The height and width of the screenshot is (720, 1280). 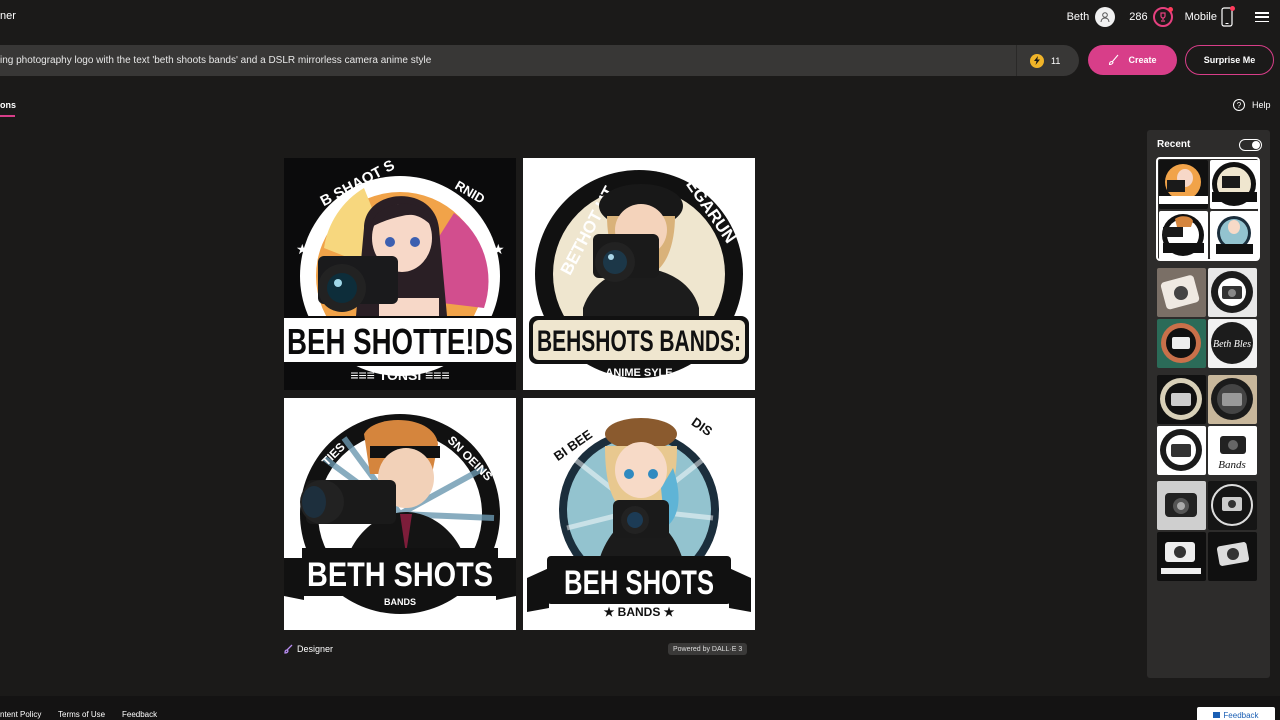 What do you see at coordinates (1174, 144) in the screenshot?
I see `recent-title: Recent` at bounding box center [1174, 144].